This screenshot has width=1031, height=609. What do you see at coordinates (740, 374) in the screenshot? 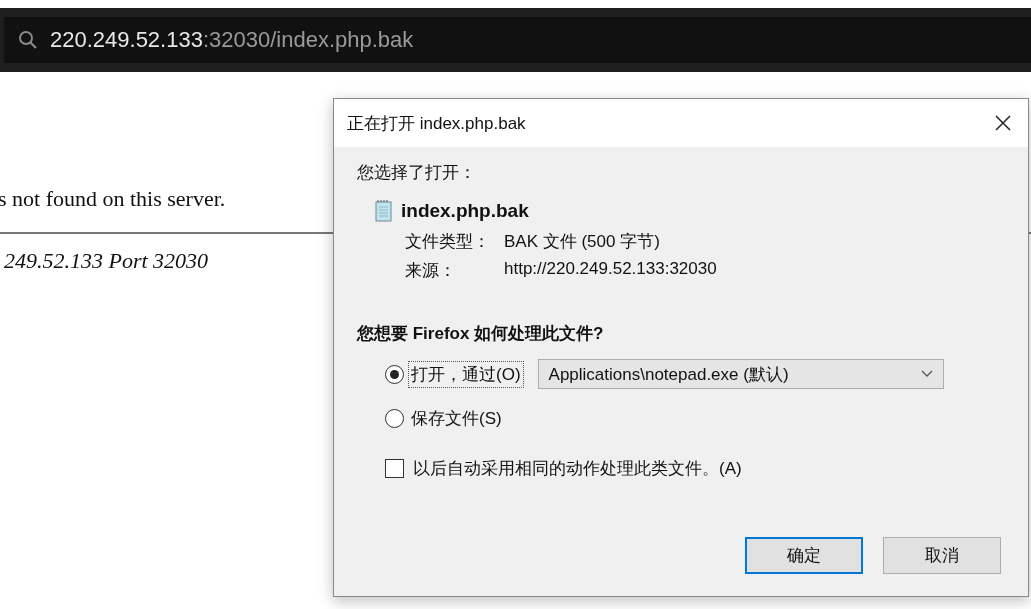
I see `app-dropdown: Applications\notepad.exe (默认)` at bounding box center [740, 374].